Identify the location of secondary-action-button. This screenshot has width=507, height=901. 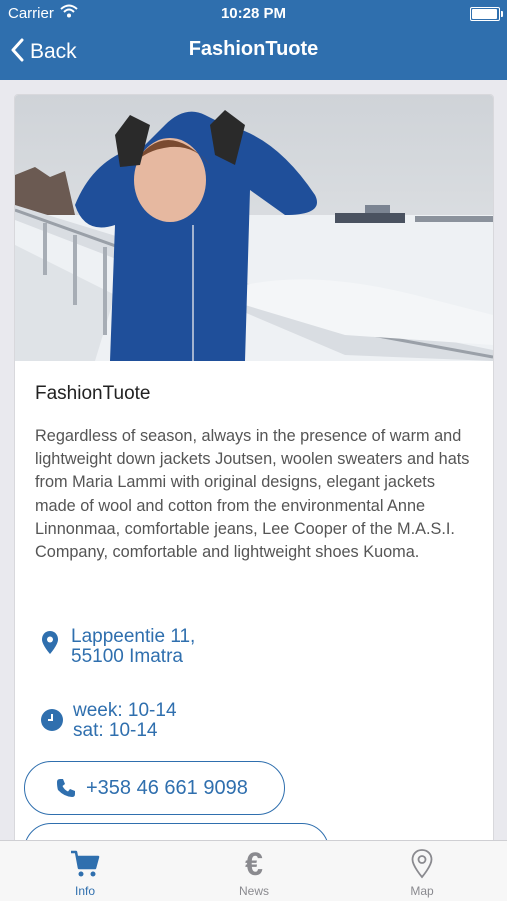
(176, 831).